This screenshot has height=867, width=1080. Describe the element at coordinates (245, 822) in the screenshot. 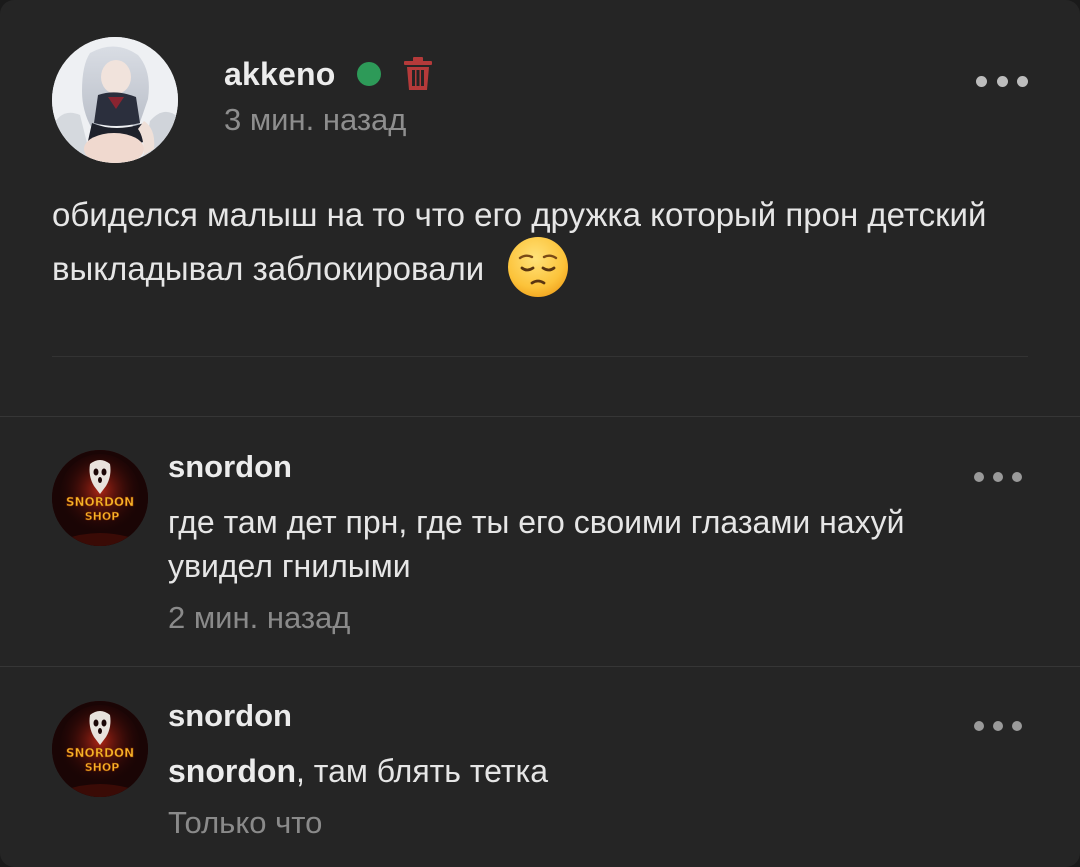

I see `comment-timestamp: Только что` at that location.